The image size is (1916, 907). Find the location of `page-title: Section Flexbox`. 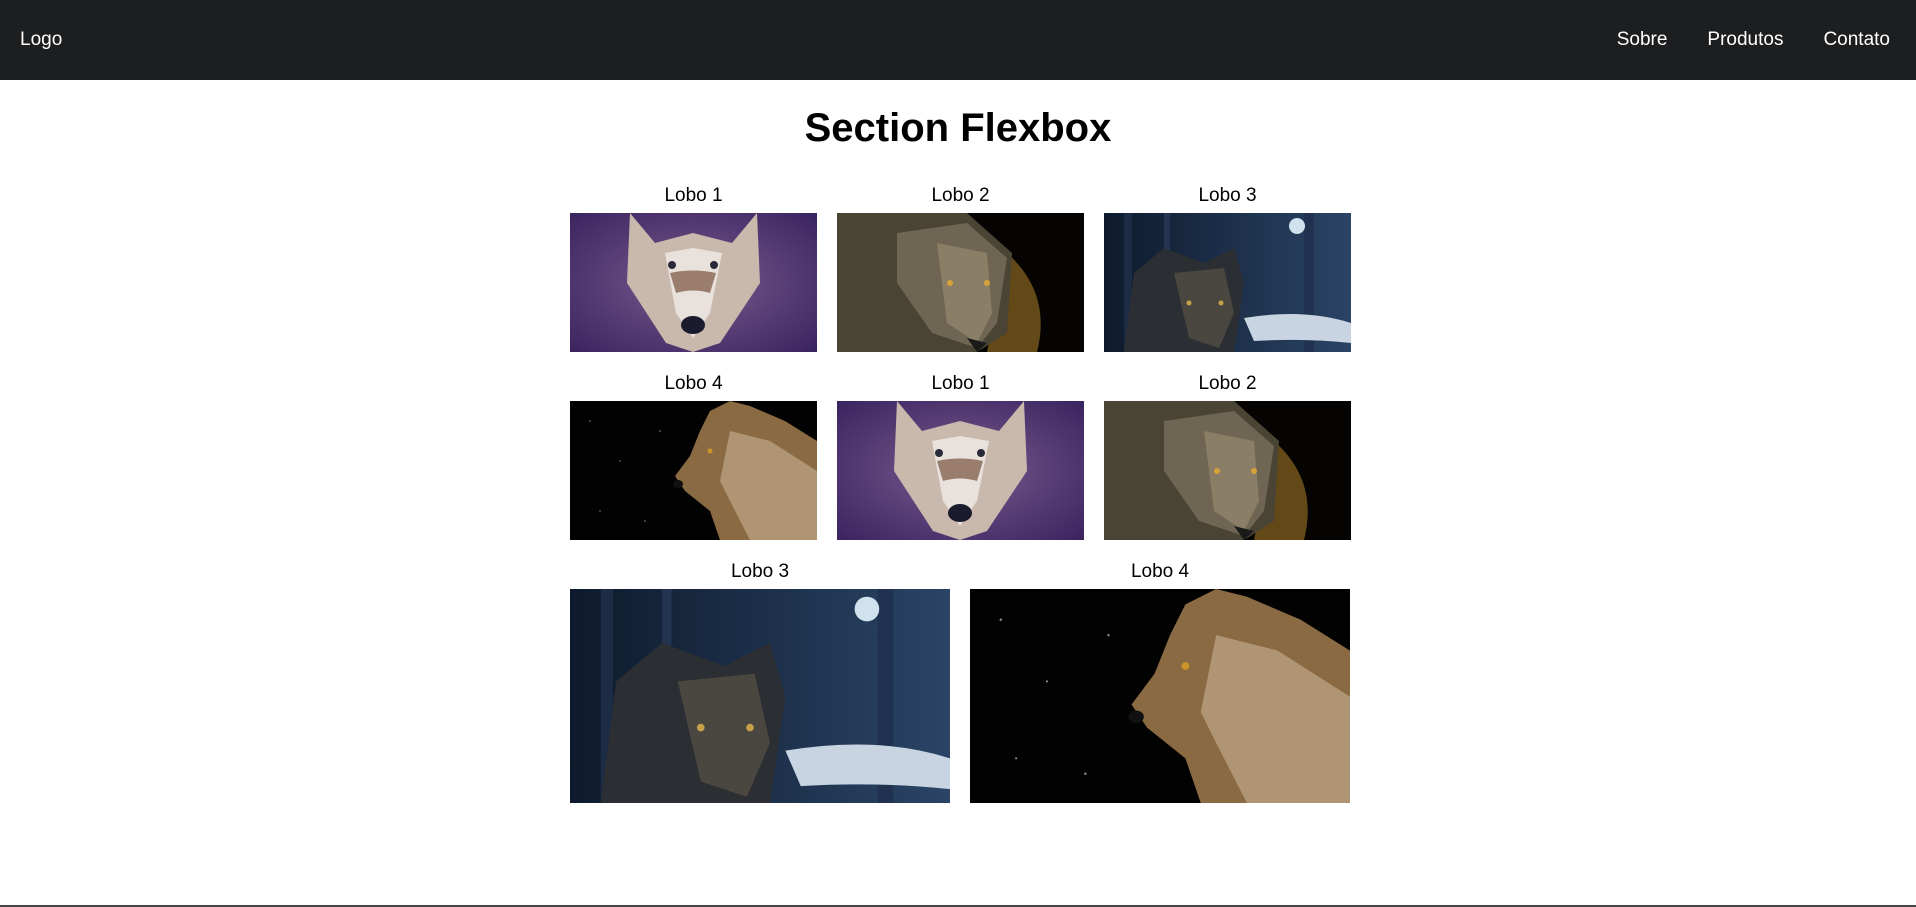

page-title: Section Flexbox is located at coordinates (958, 128).